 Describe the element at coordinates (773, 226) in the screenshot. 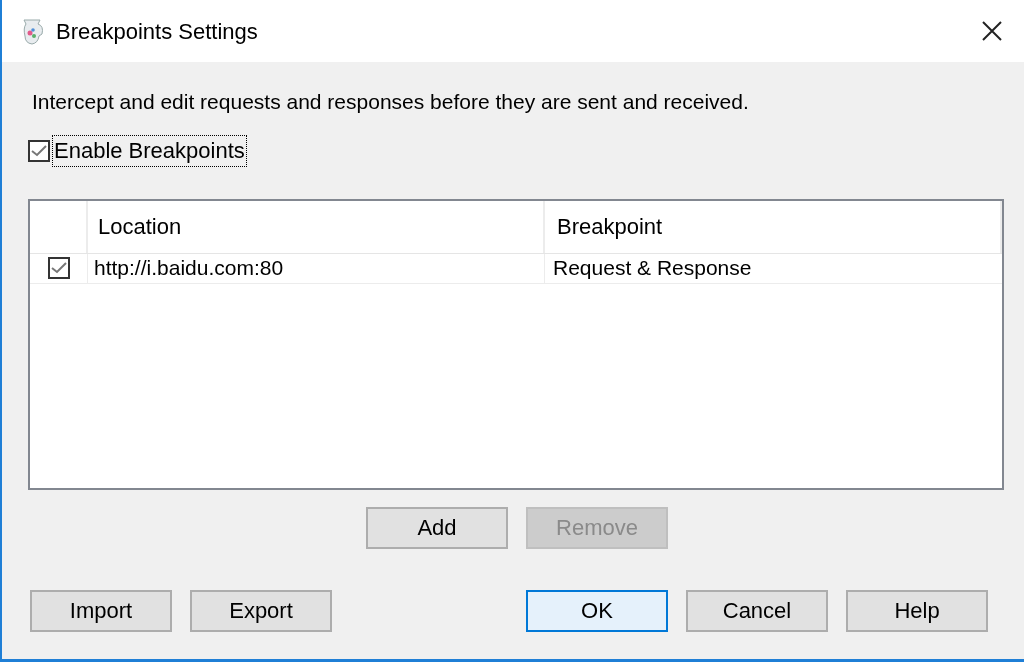

I see `column-header: Breakpoint` at that location.